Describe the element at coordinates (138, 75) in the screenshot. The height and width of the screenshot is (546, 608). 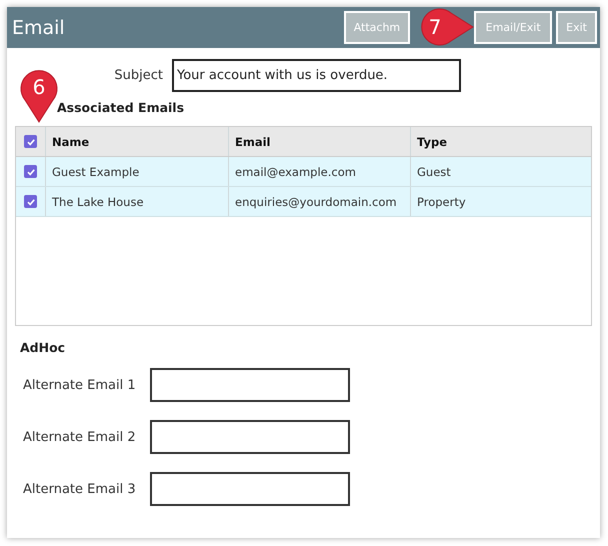
I see `subject-label: Subject` at that location.